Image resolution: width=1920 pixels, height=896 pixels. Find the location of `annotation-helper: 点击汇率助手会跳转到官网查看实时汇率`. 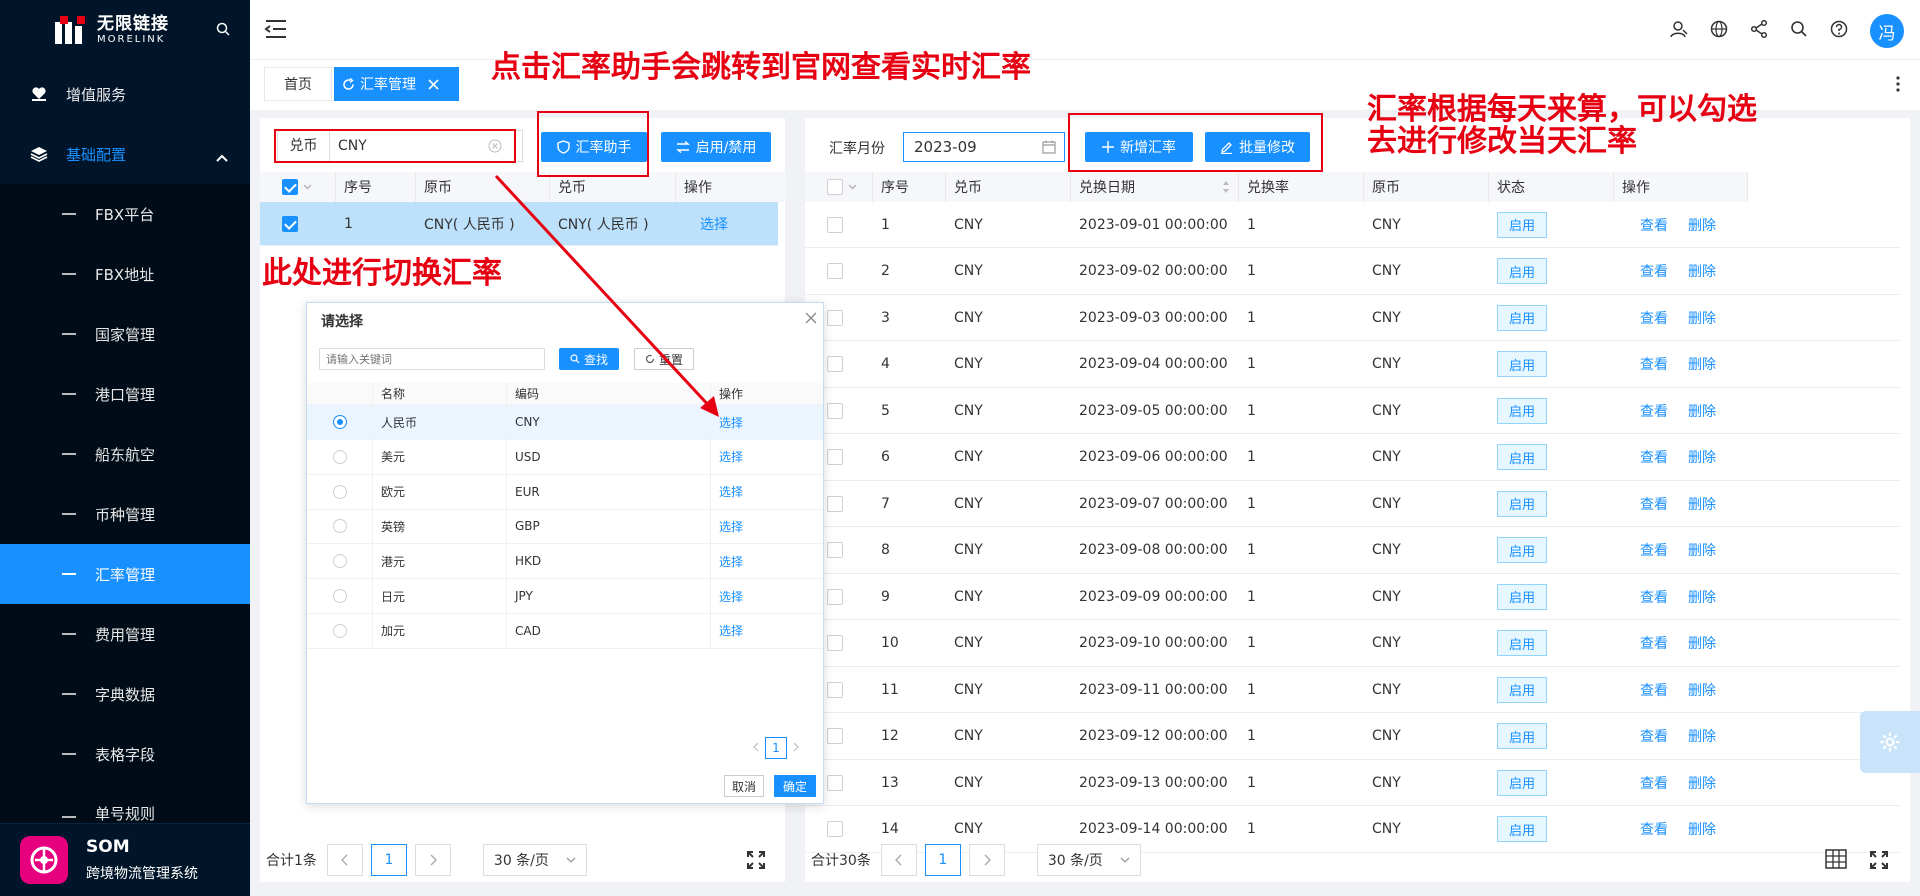

annotation-helper: 点击汇率助手会跳转到官网查看实时汇率 is located at coordinates (761, 67).